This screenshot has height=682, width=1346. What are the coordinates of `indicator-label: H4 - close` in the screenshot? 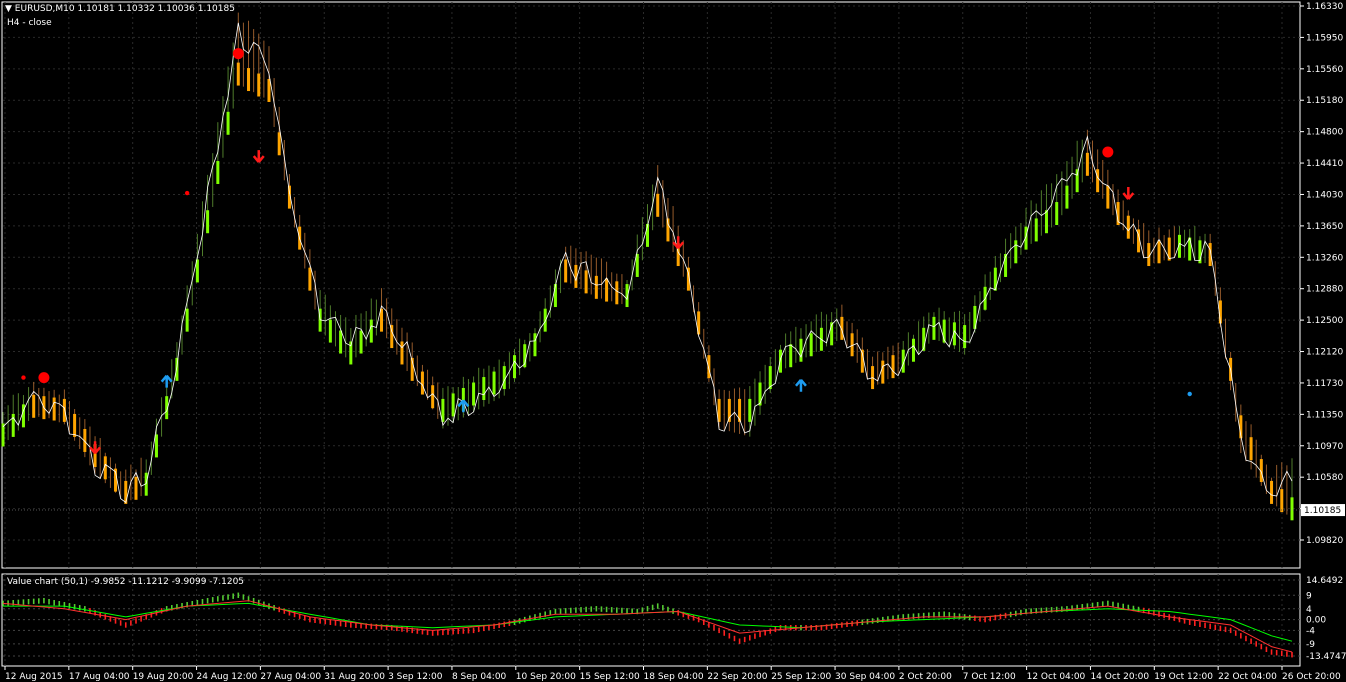 It's located at (29, 23).